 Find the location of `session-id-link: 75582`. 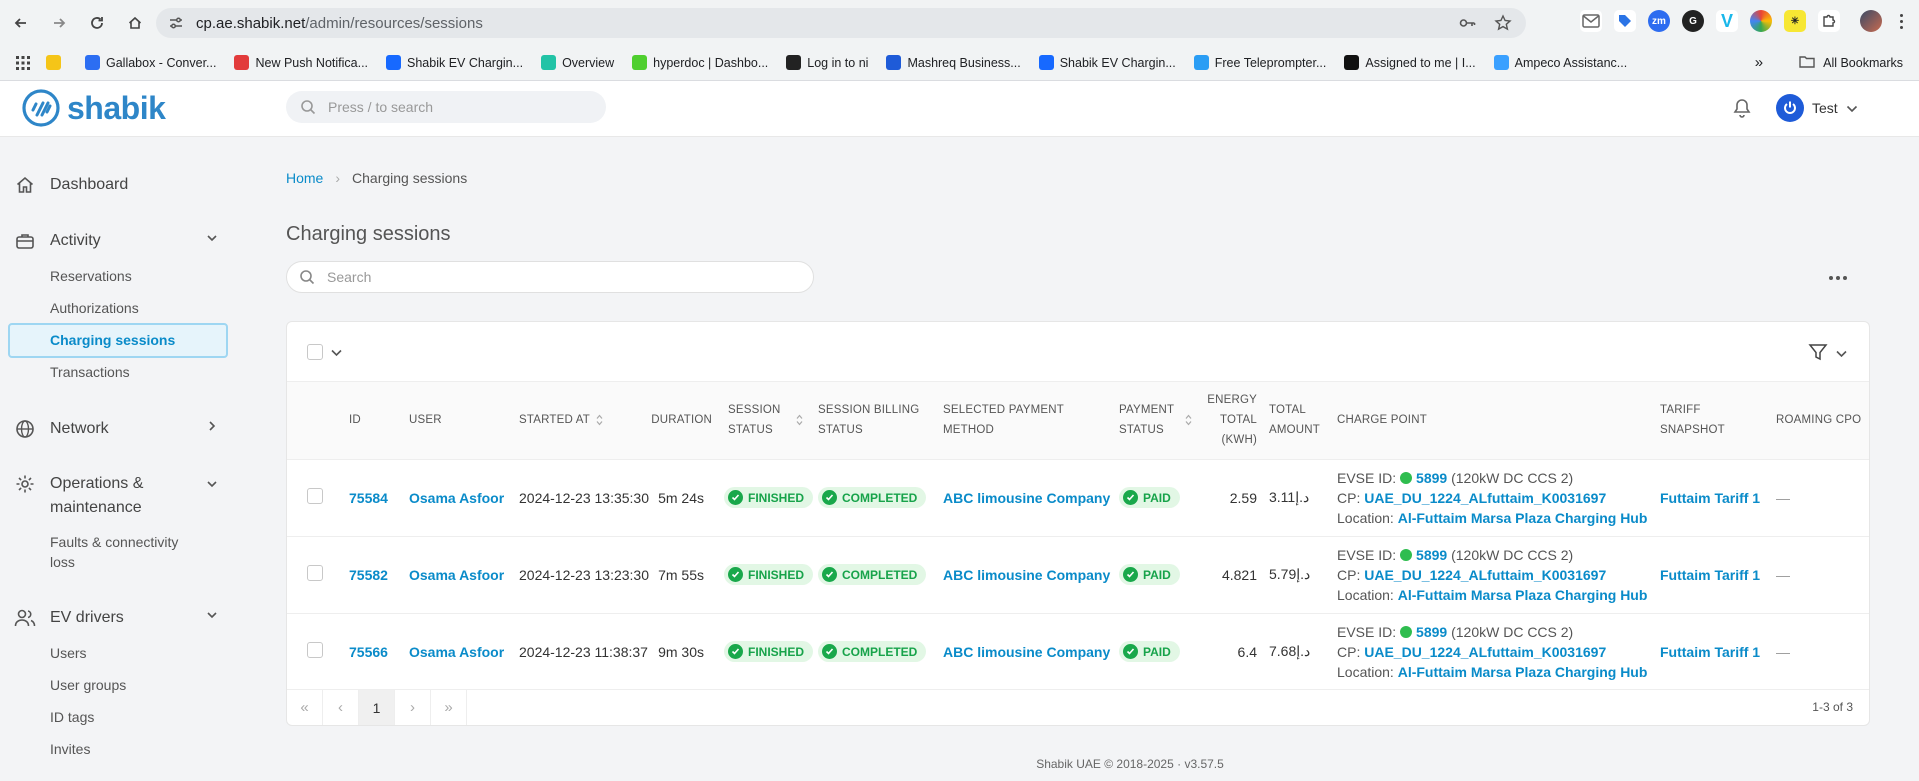

session-id-link: 75582 is located at coordinates (368, 575).